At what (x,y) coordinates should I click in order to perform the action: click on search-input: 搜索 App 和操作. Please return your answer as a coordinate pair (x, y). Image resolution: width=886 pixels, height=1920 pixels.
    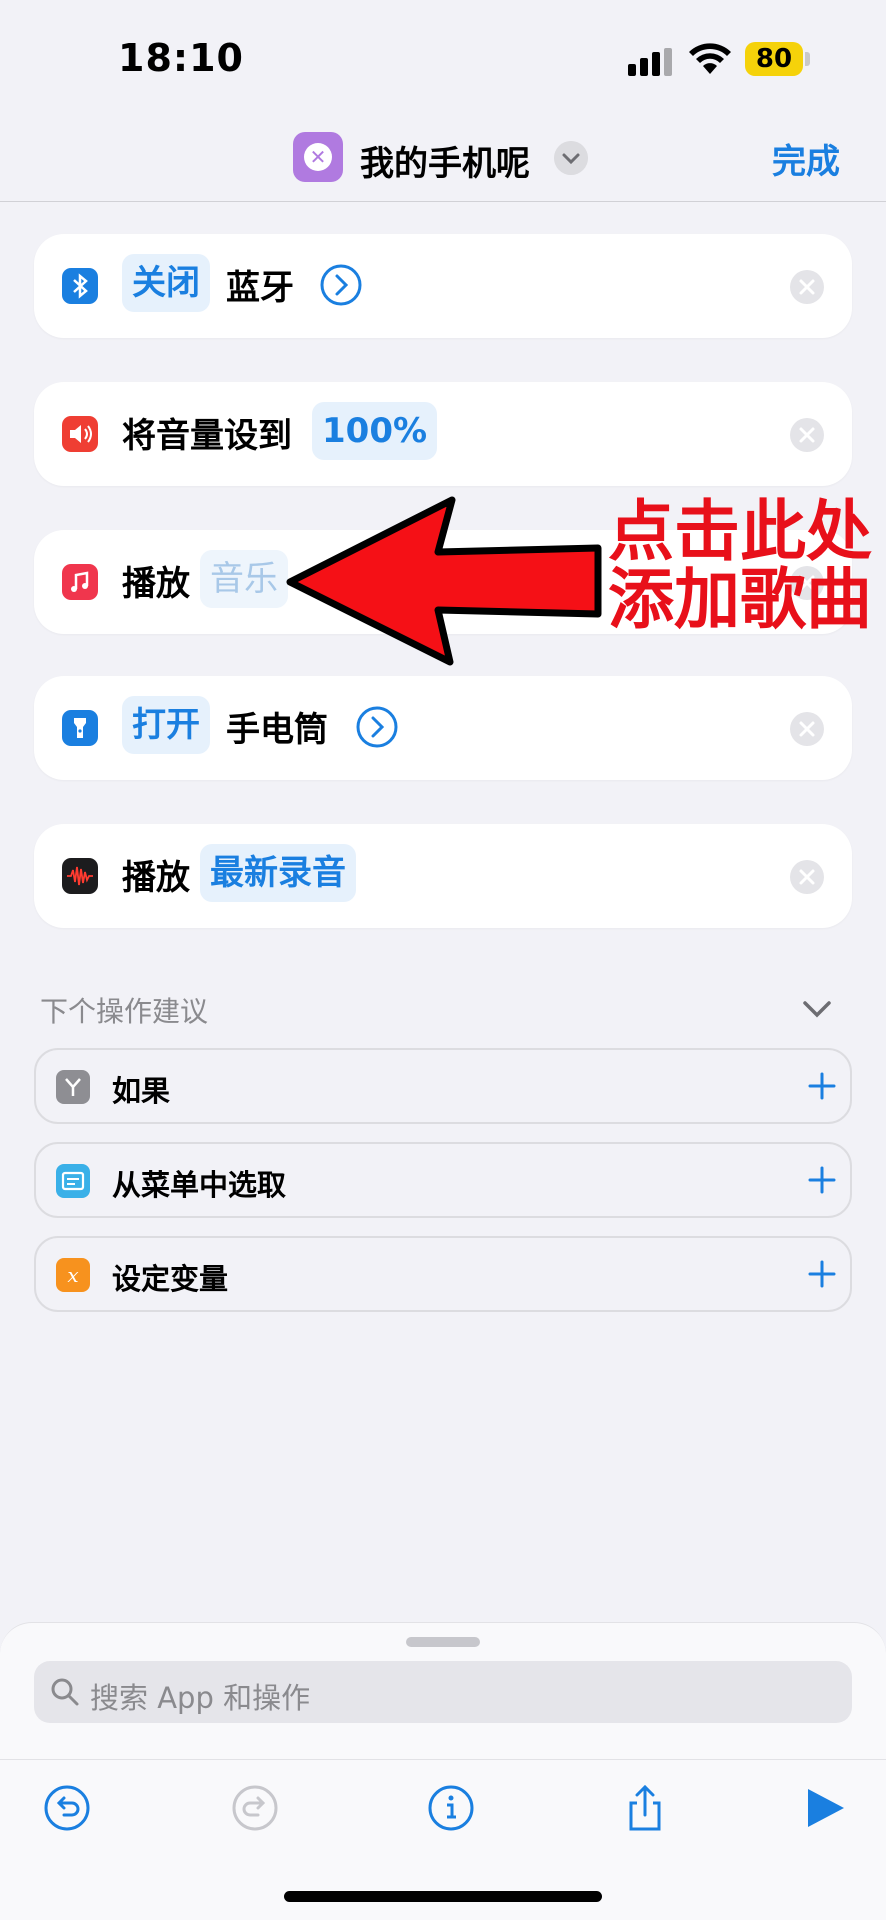
    Looking at the image, I should click on (443, 1692).